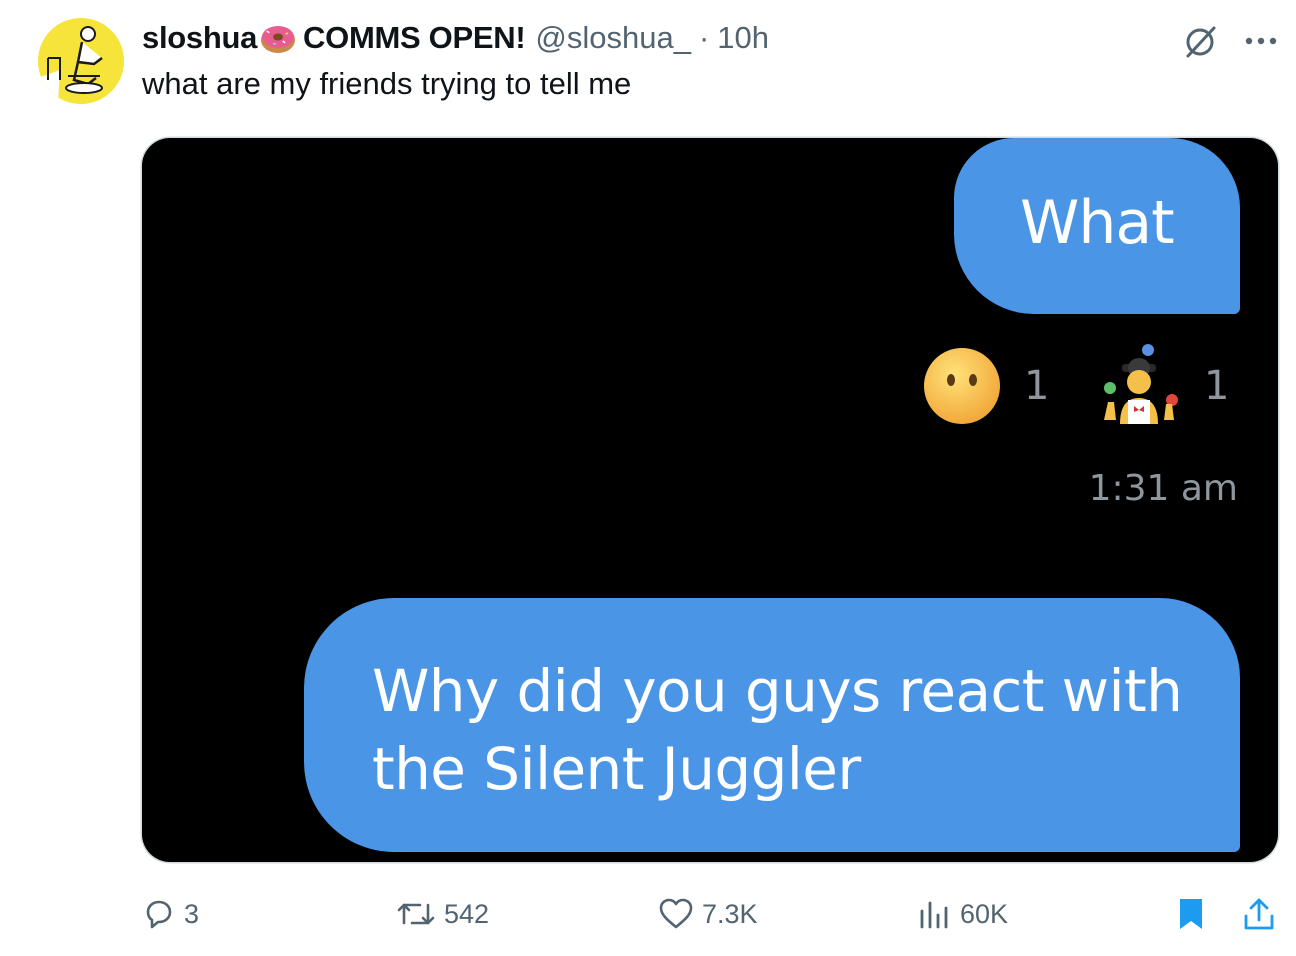  Describe the element at coordinates (159, 914) in the screenshot. I see `reply-icon` at that location.